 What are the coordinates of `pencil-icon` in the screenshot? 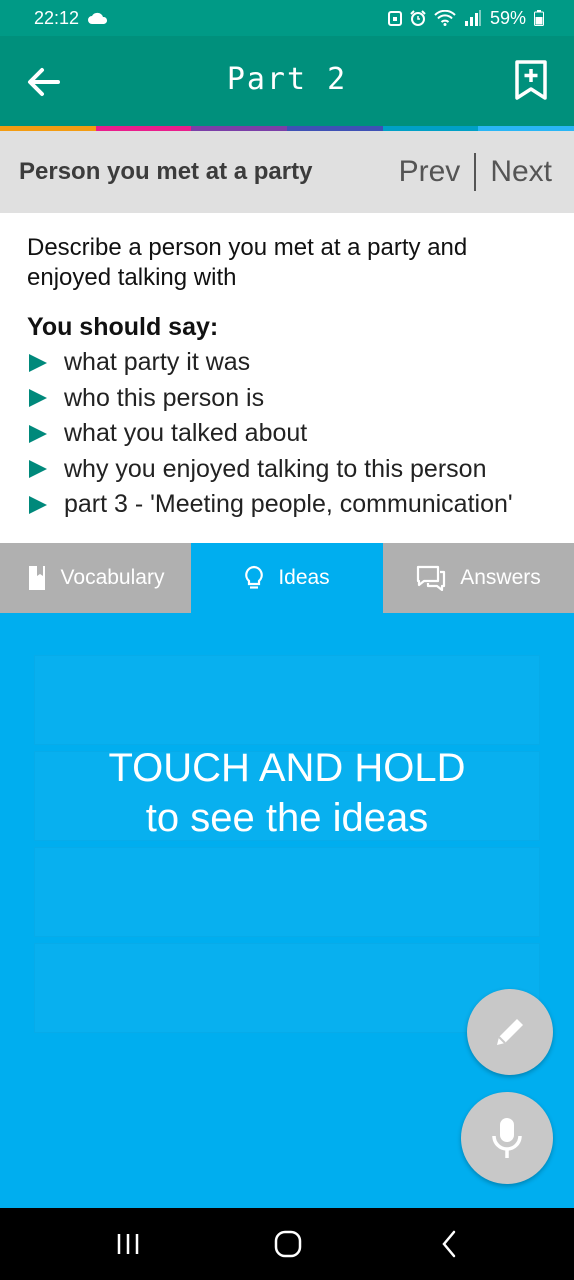 It's located at (510, 1032).